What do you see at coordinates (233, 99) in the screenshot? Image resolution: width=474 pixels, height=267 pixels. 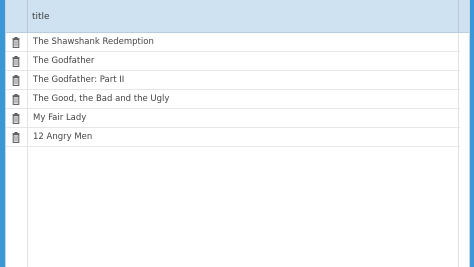 I see `table-row: The Good, the Bad and the Ugly` at bounding box center [233, 99].